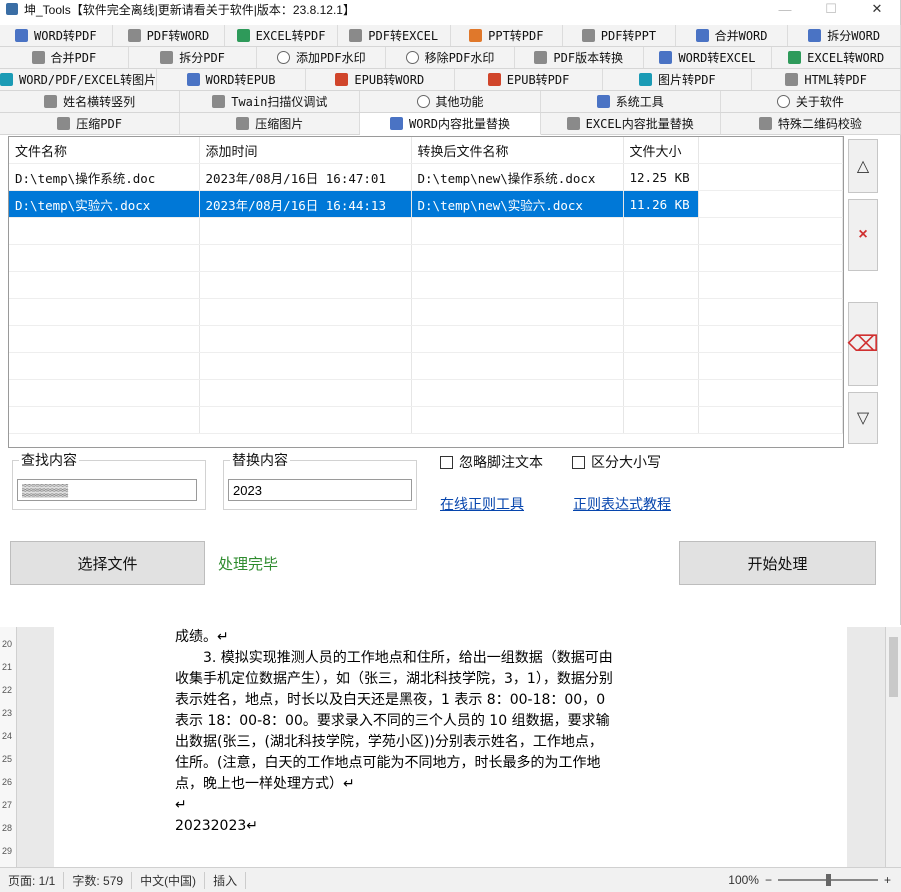 The height and width of the screenshot is (892, 901). What do you see at coordinates (7, 644) in the screenshot?
I see `ruler-mark: 20` at bounding box center [7, 644].